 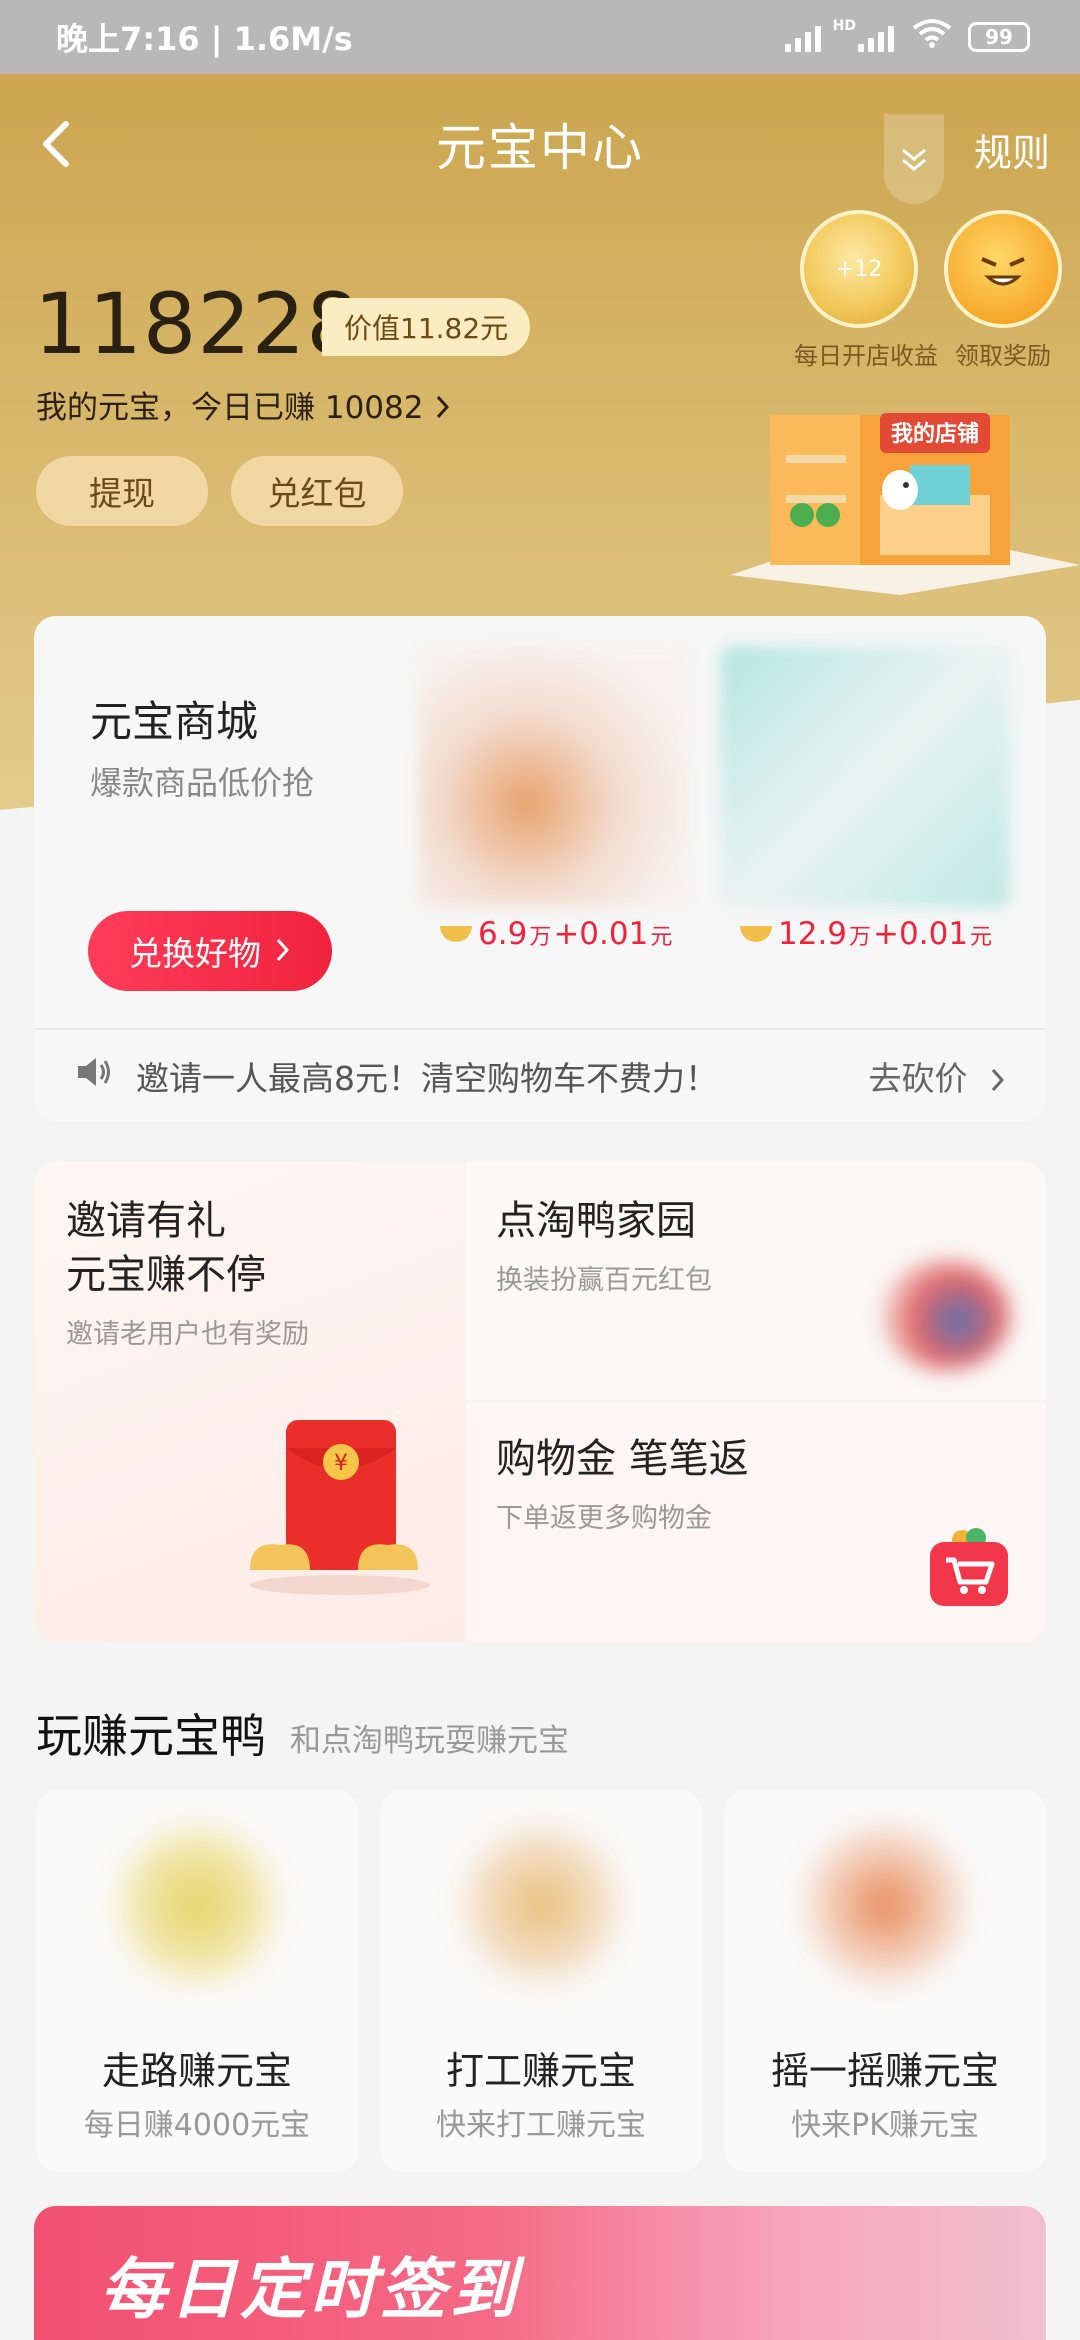 I want to click on garden-subtitle: 换装扮赢百元红包, so click(x=604, y=1280).